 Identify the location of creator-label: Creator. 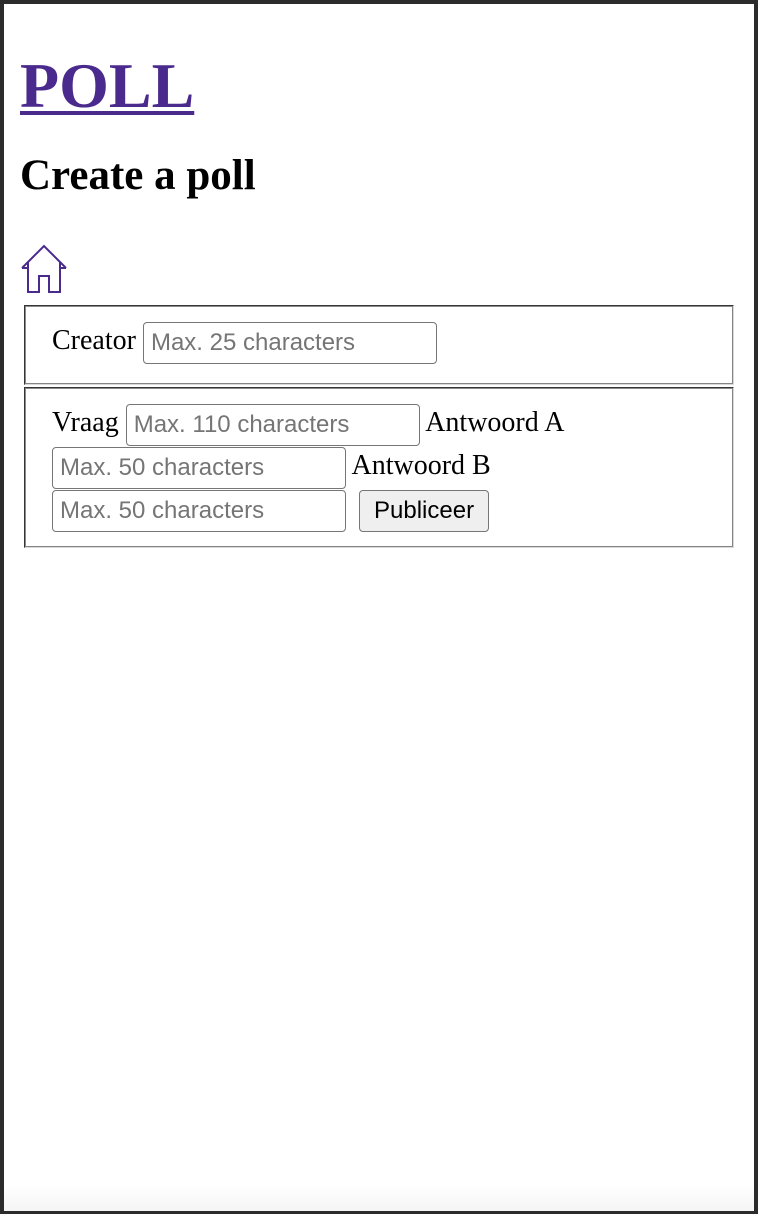
(94, 340).